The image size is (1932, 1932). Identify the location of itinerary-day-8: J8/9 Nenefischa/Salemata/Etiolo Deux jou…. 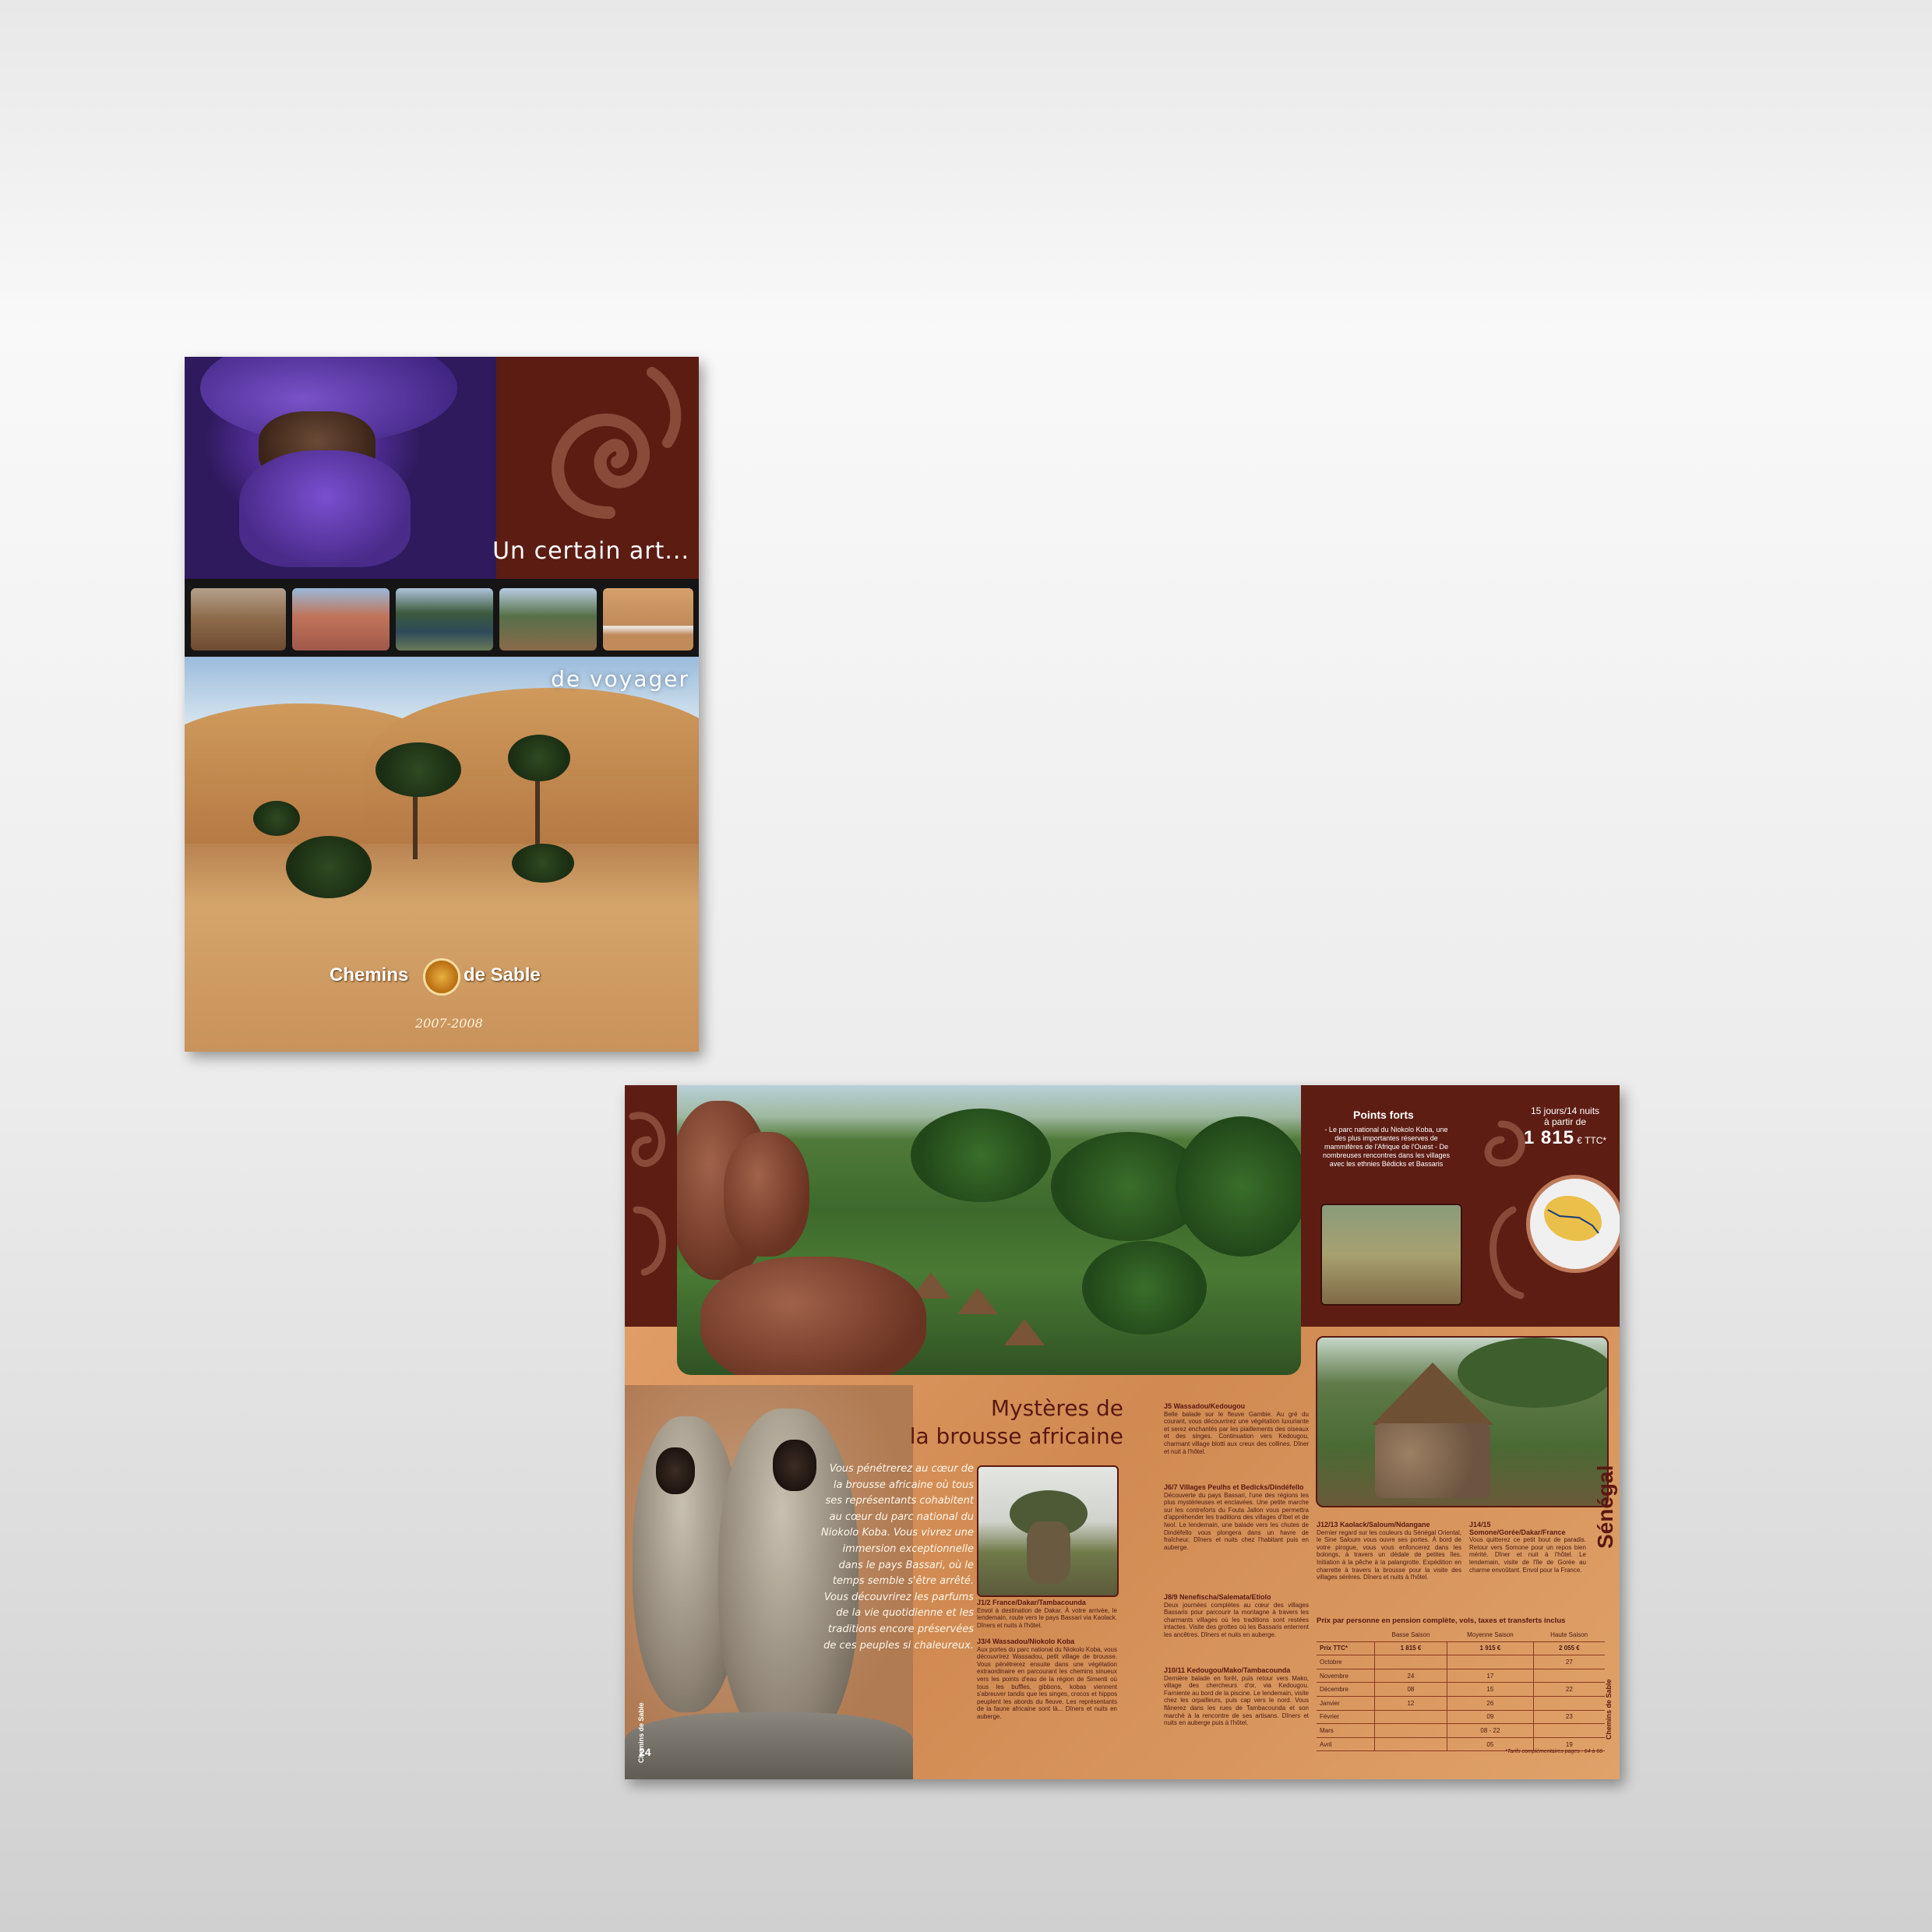
(1236, 1615).